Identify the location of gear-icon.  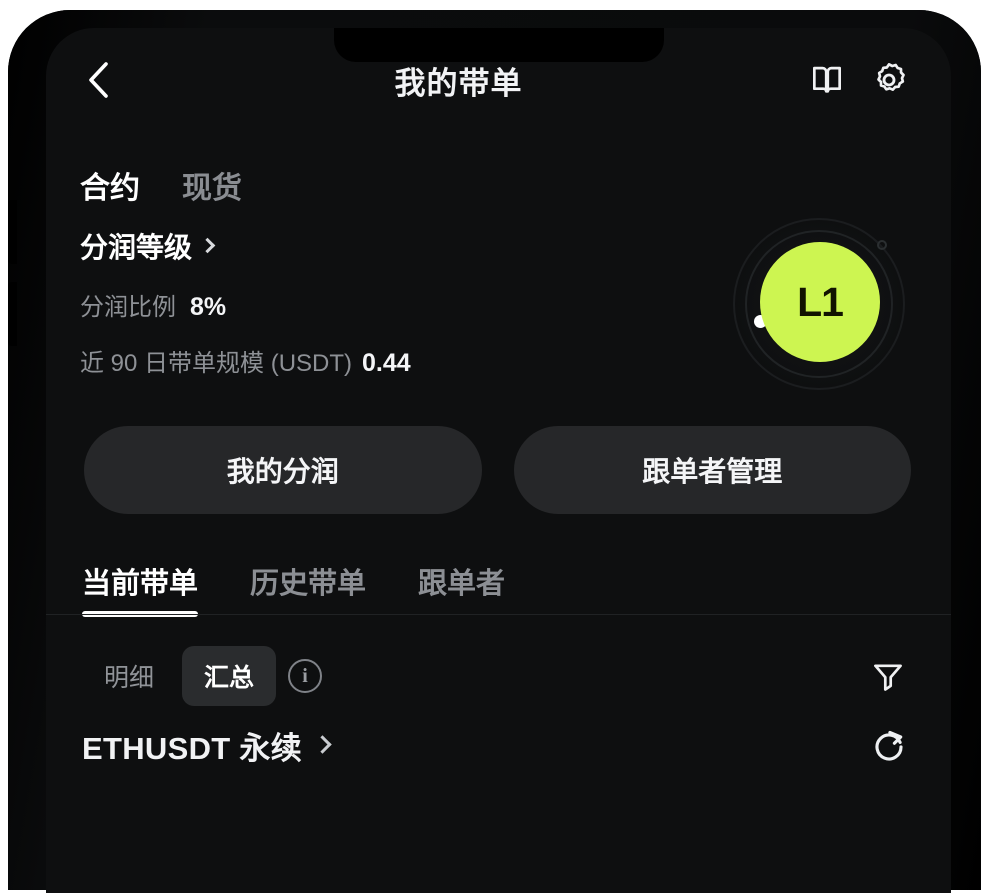
(891, 76).